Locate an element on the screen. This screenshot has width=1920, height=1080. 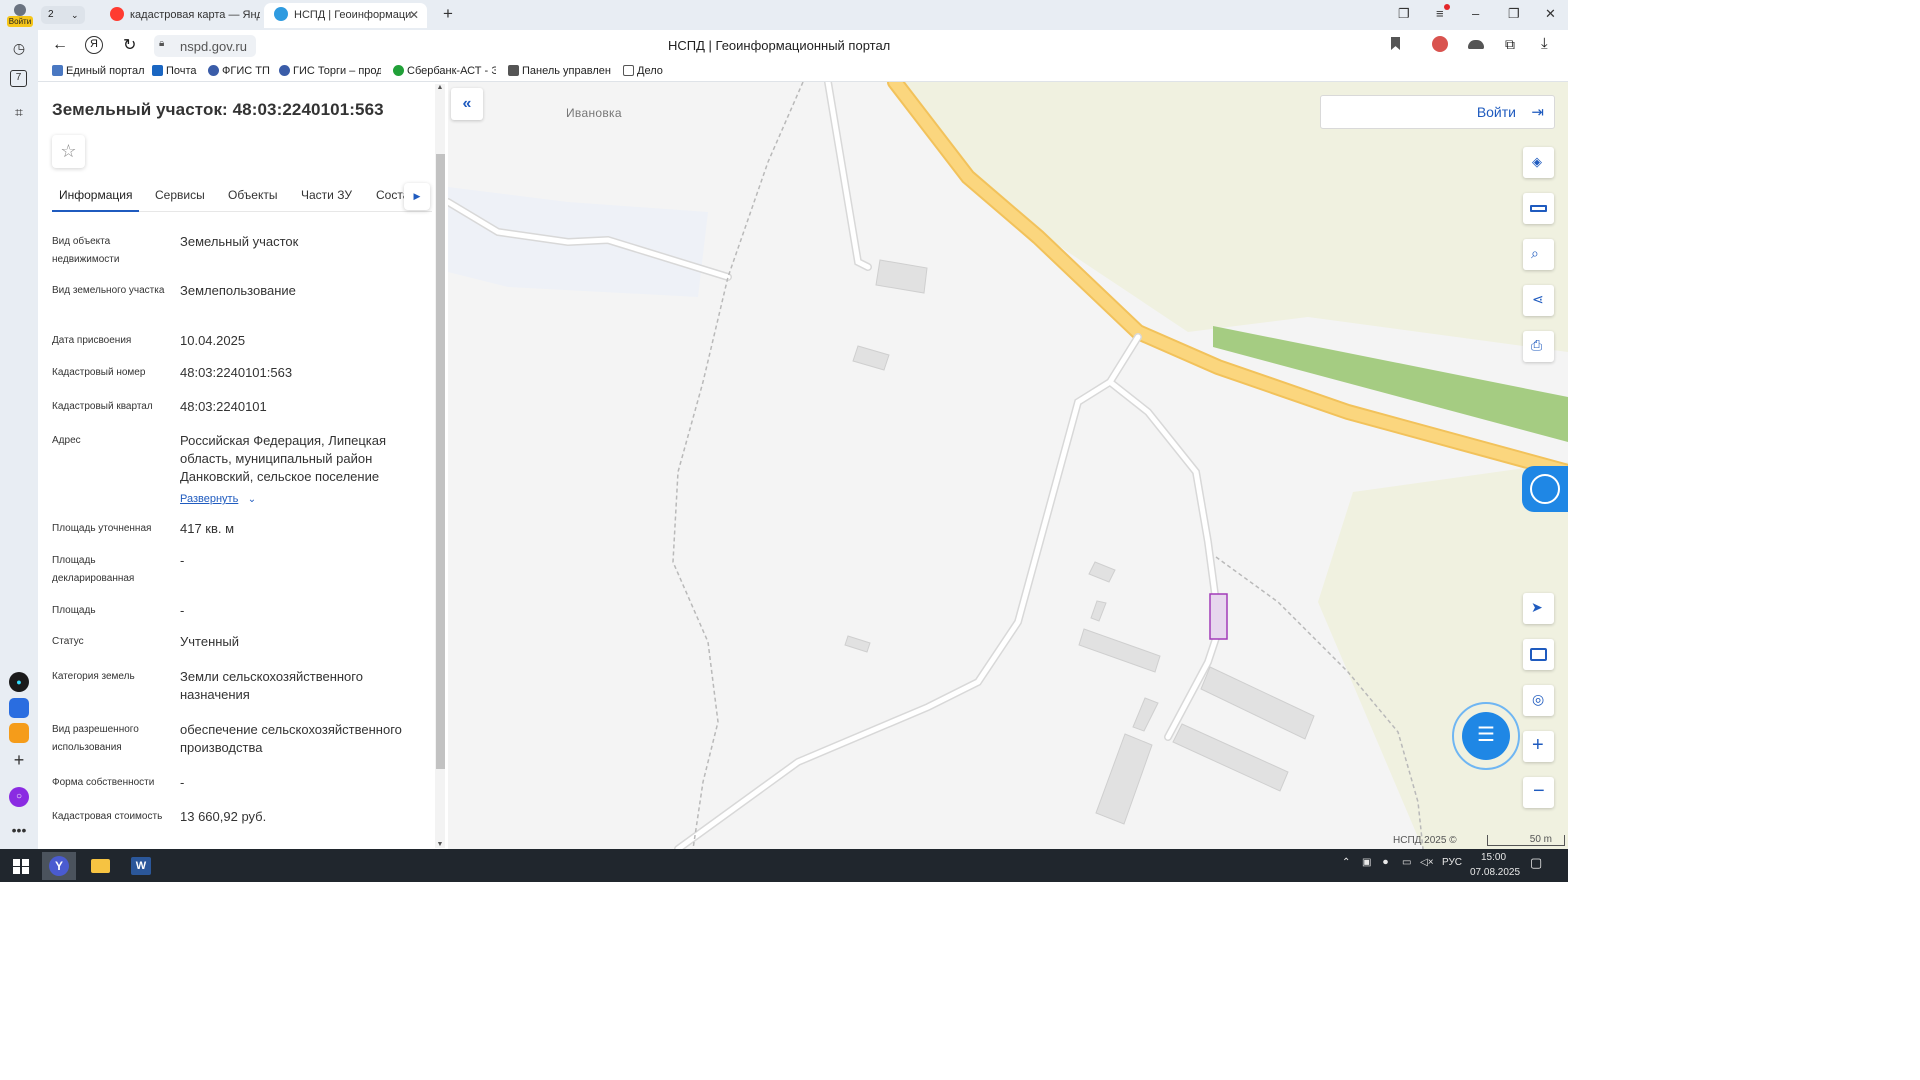
feedback-icon is located at coordinates (1545, 489).